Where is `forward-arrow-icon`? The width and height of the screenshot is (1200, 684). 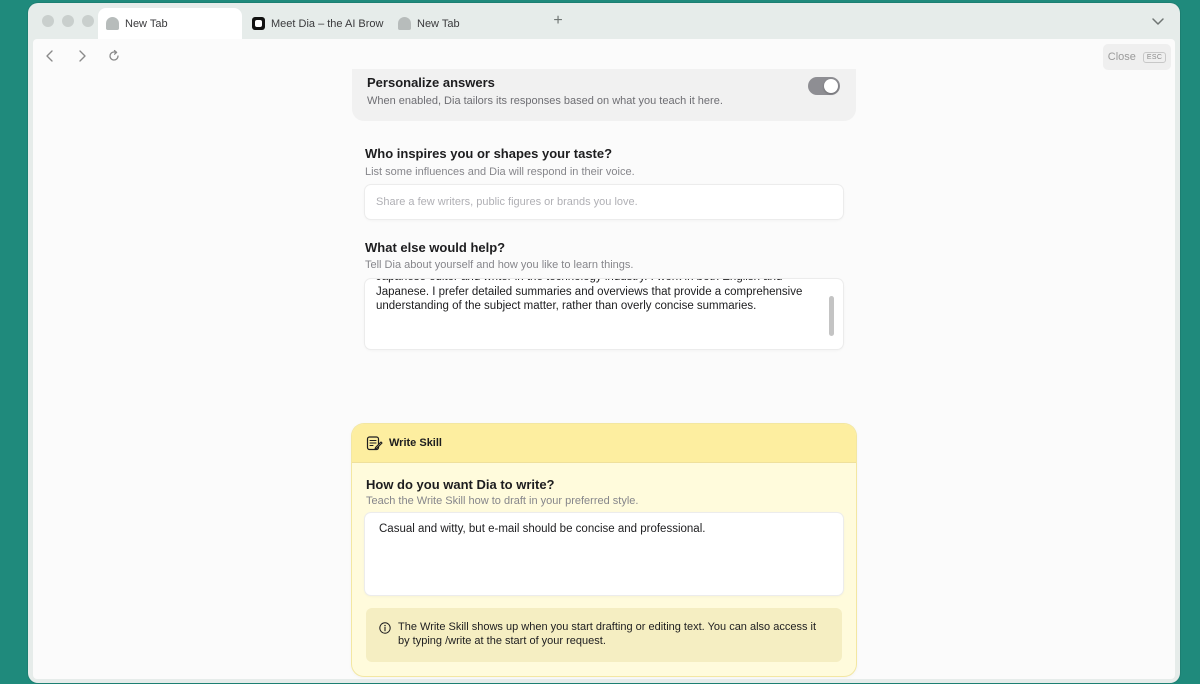 forward-arrow-icon is located at coordinates (82, 56).